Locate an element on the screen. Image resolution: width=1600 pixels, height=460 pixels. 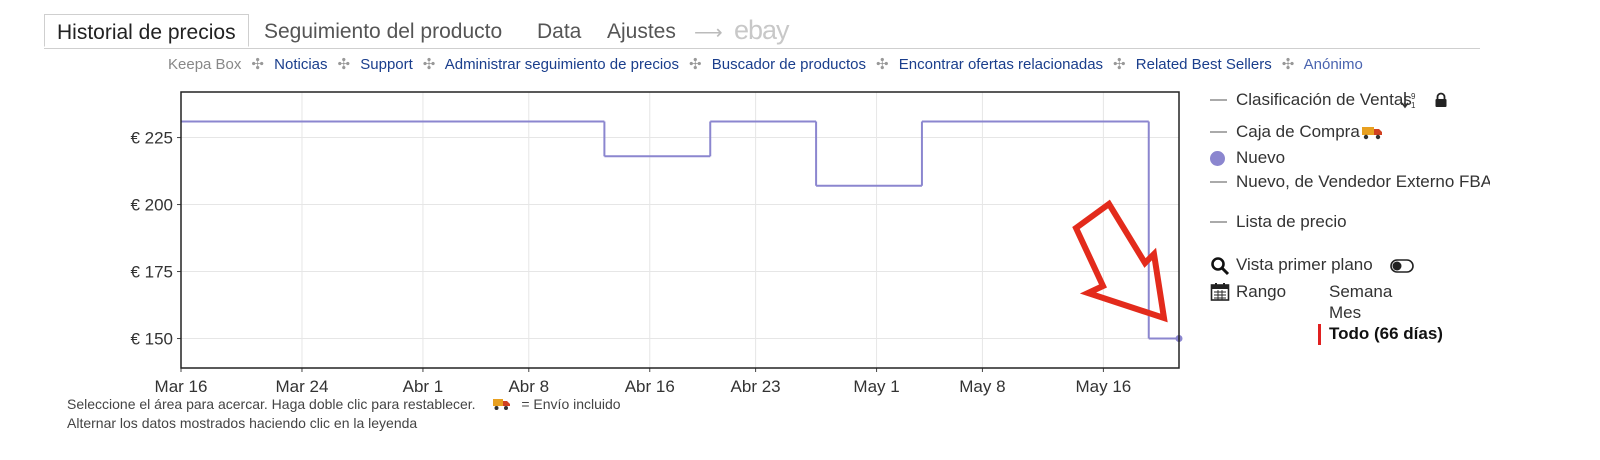
link-related-best-sellers: Related Best Sellers is located at coordinates (1204, 64).